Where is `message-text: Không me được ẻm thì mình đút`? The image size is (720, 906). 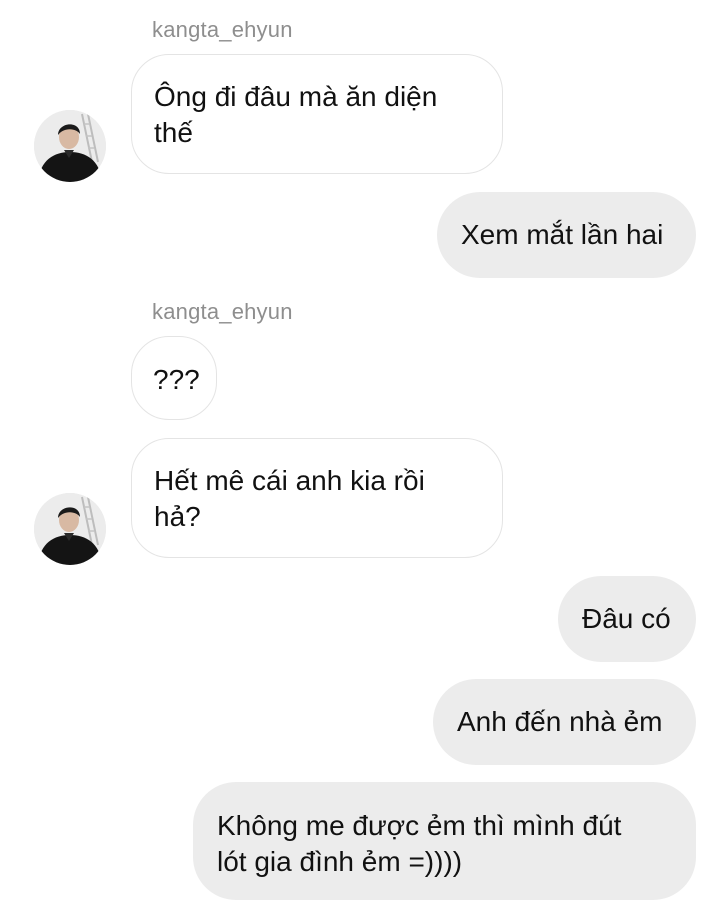
message-text: Không me được ẻm thì mình đút is located at coordinates (419, 825).